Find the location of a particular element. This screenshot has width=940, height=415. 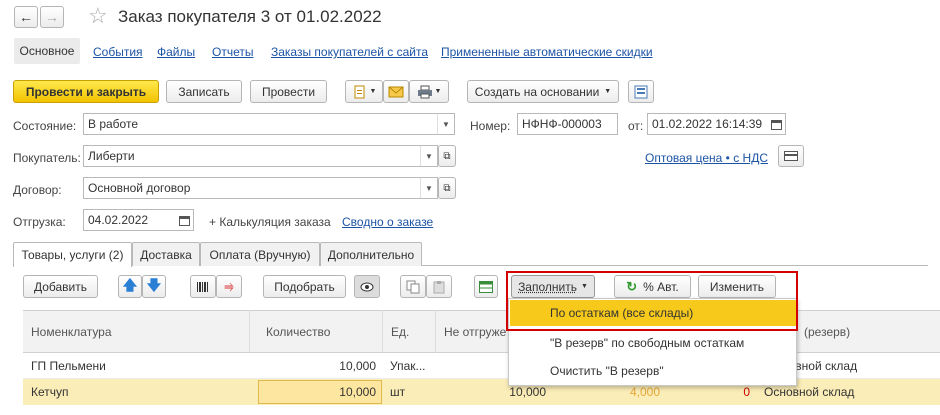

move-up-button: 🡅 is located at coordinates (130, 286).